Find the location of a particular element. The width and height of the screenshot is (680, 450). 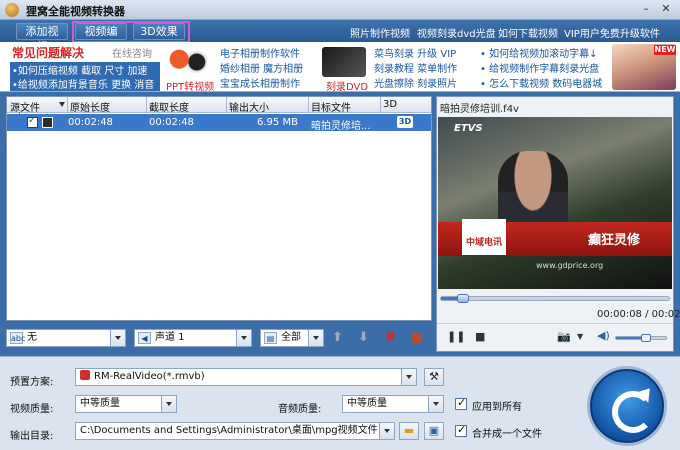

col-target: 目标文件 is located at coordinates (331, 106).